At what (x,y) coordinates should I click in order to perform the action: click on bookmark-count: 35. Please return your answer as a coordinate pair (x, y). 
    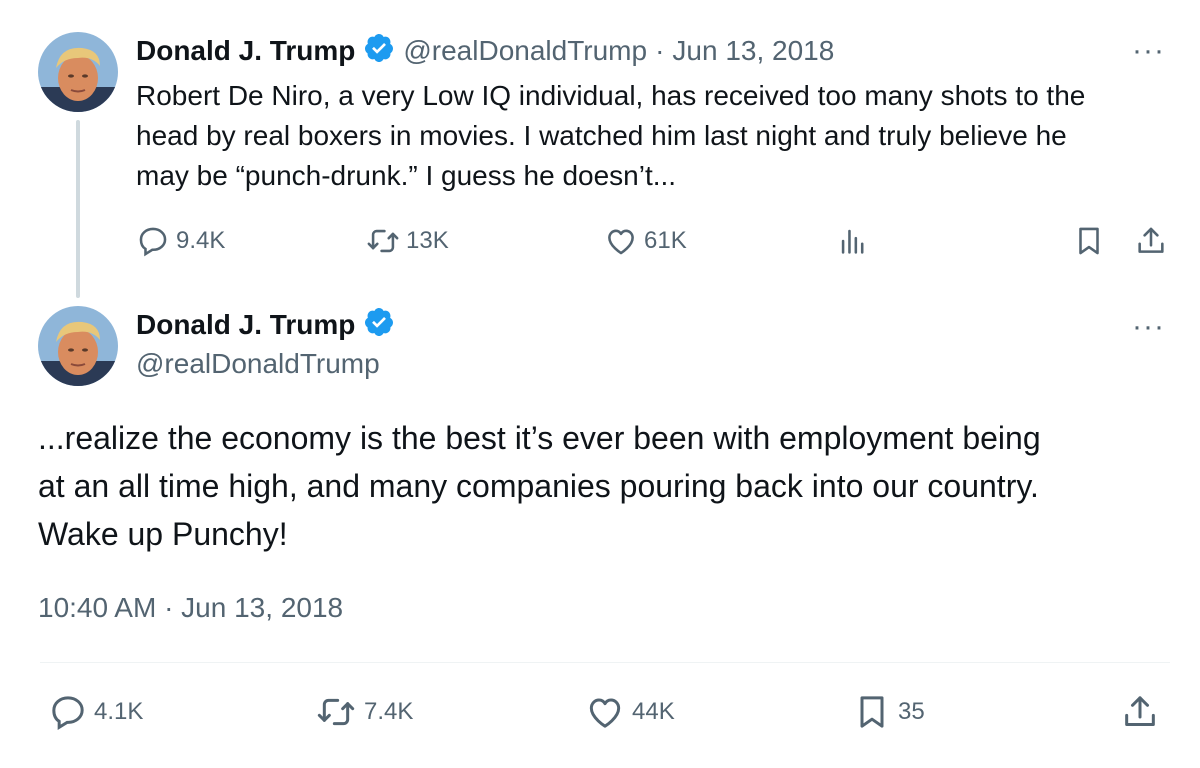
    Looking at the image, I should click on (911, 711).